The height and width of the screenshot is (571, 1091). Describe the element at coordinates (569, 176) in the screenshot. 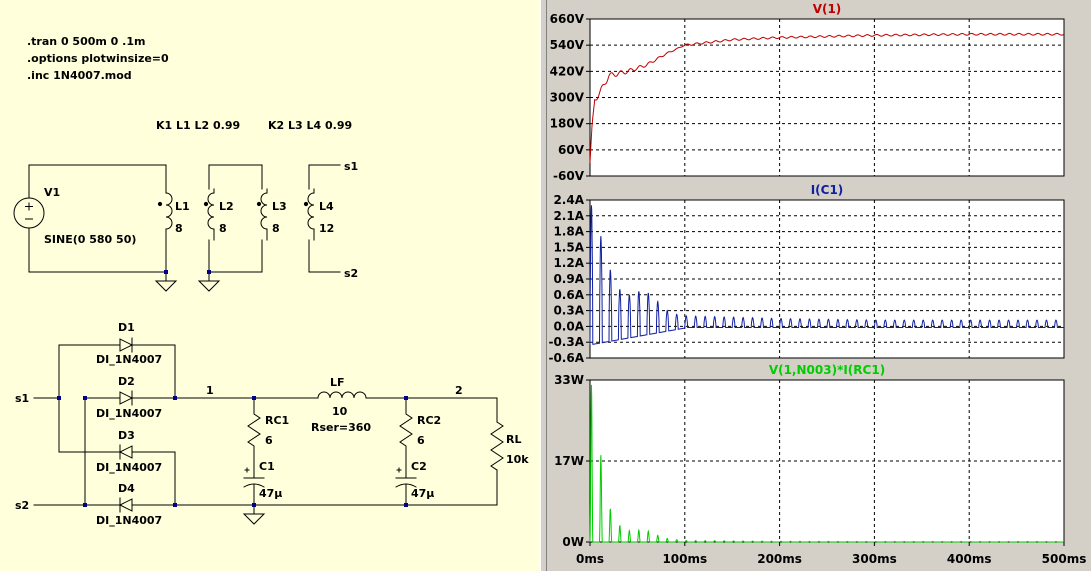

I see `y-tick-label: -60V` at that location.